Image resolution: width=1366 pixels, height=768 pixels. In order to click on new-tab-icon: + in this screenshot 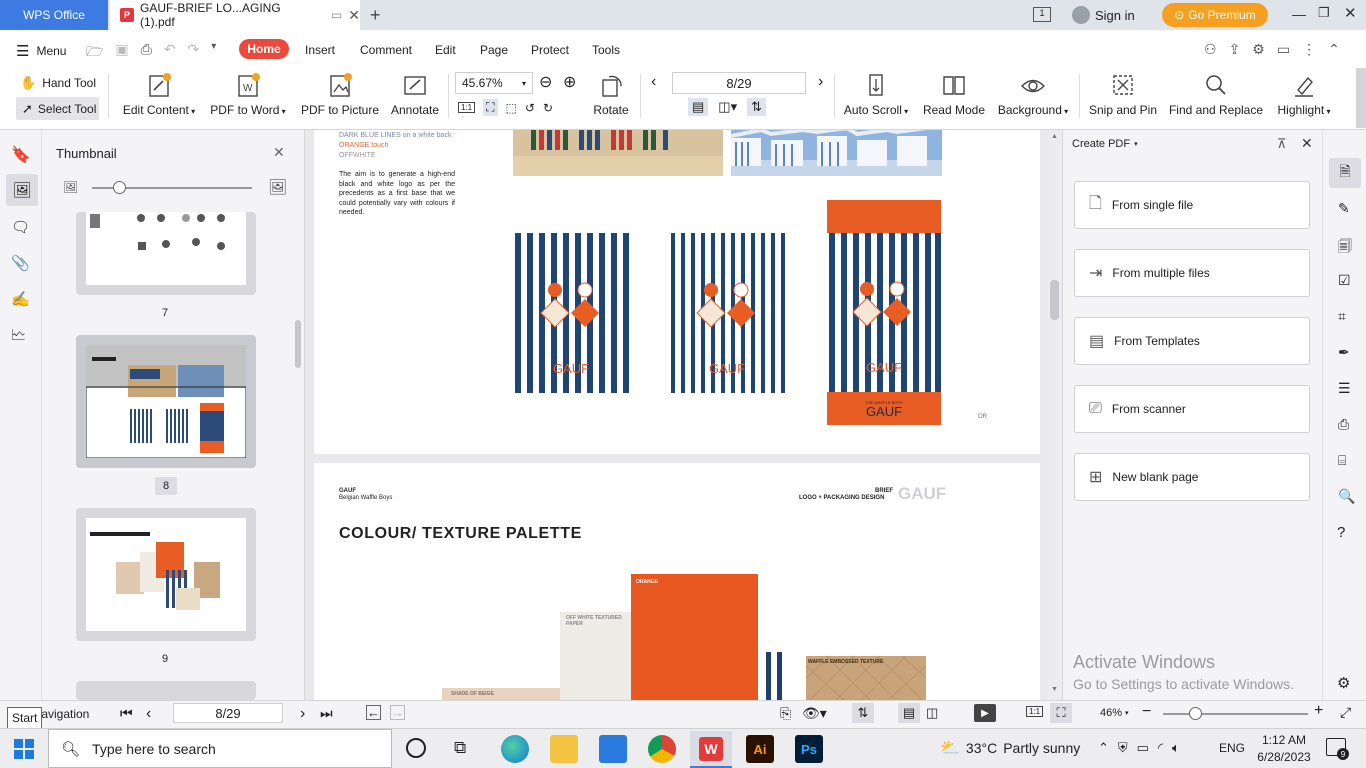, I will do `click(375, 15)`.